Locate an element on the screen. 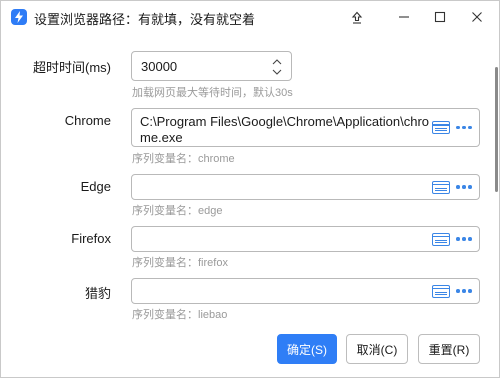 Image resolution: width=500 pixels, height=378 pixels. timeout-hint: 加载网页最大等待时间，默认30s is located at coordinates (212, 93).